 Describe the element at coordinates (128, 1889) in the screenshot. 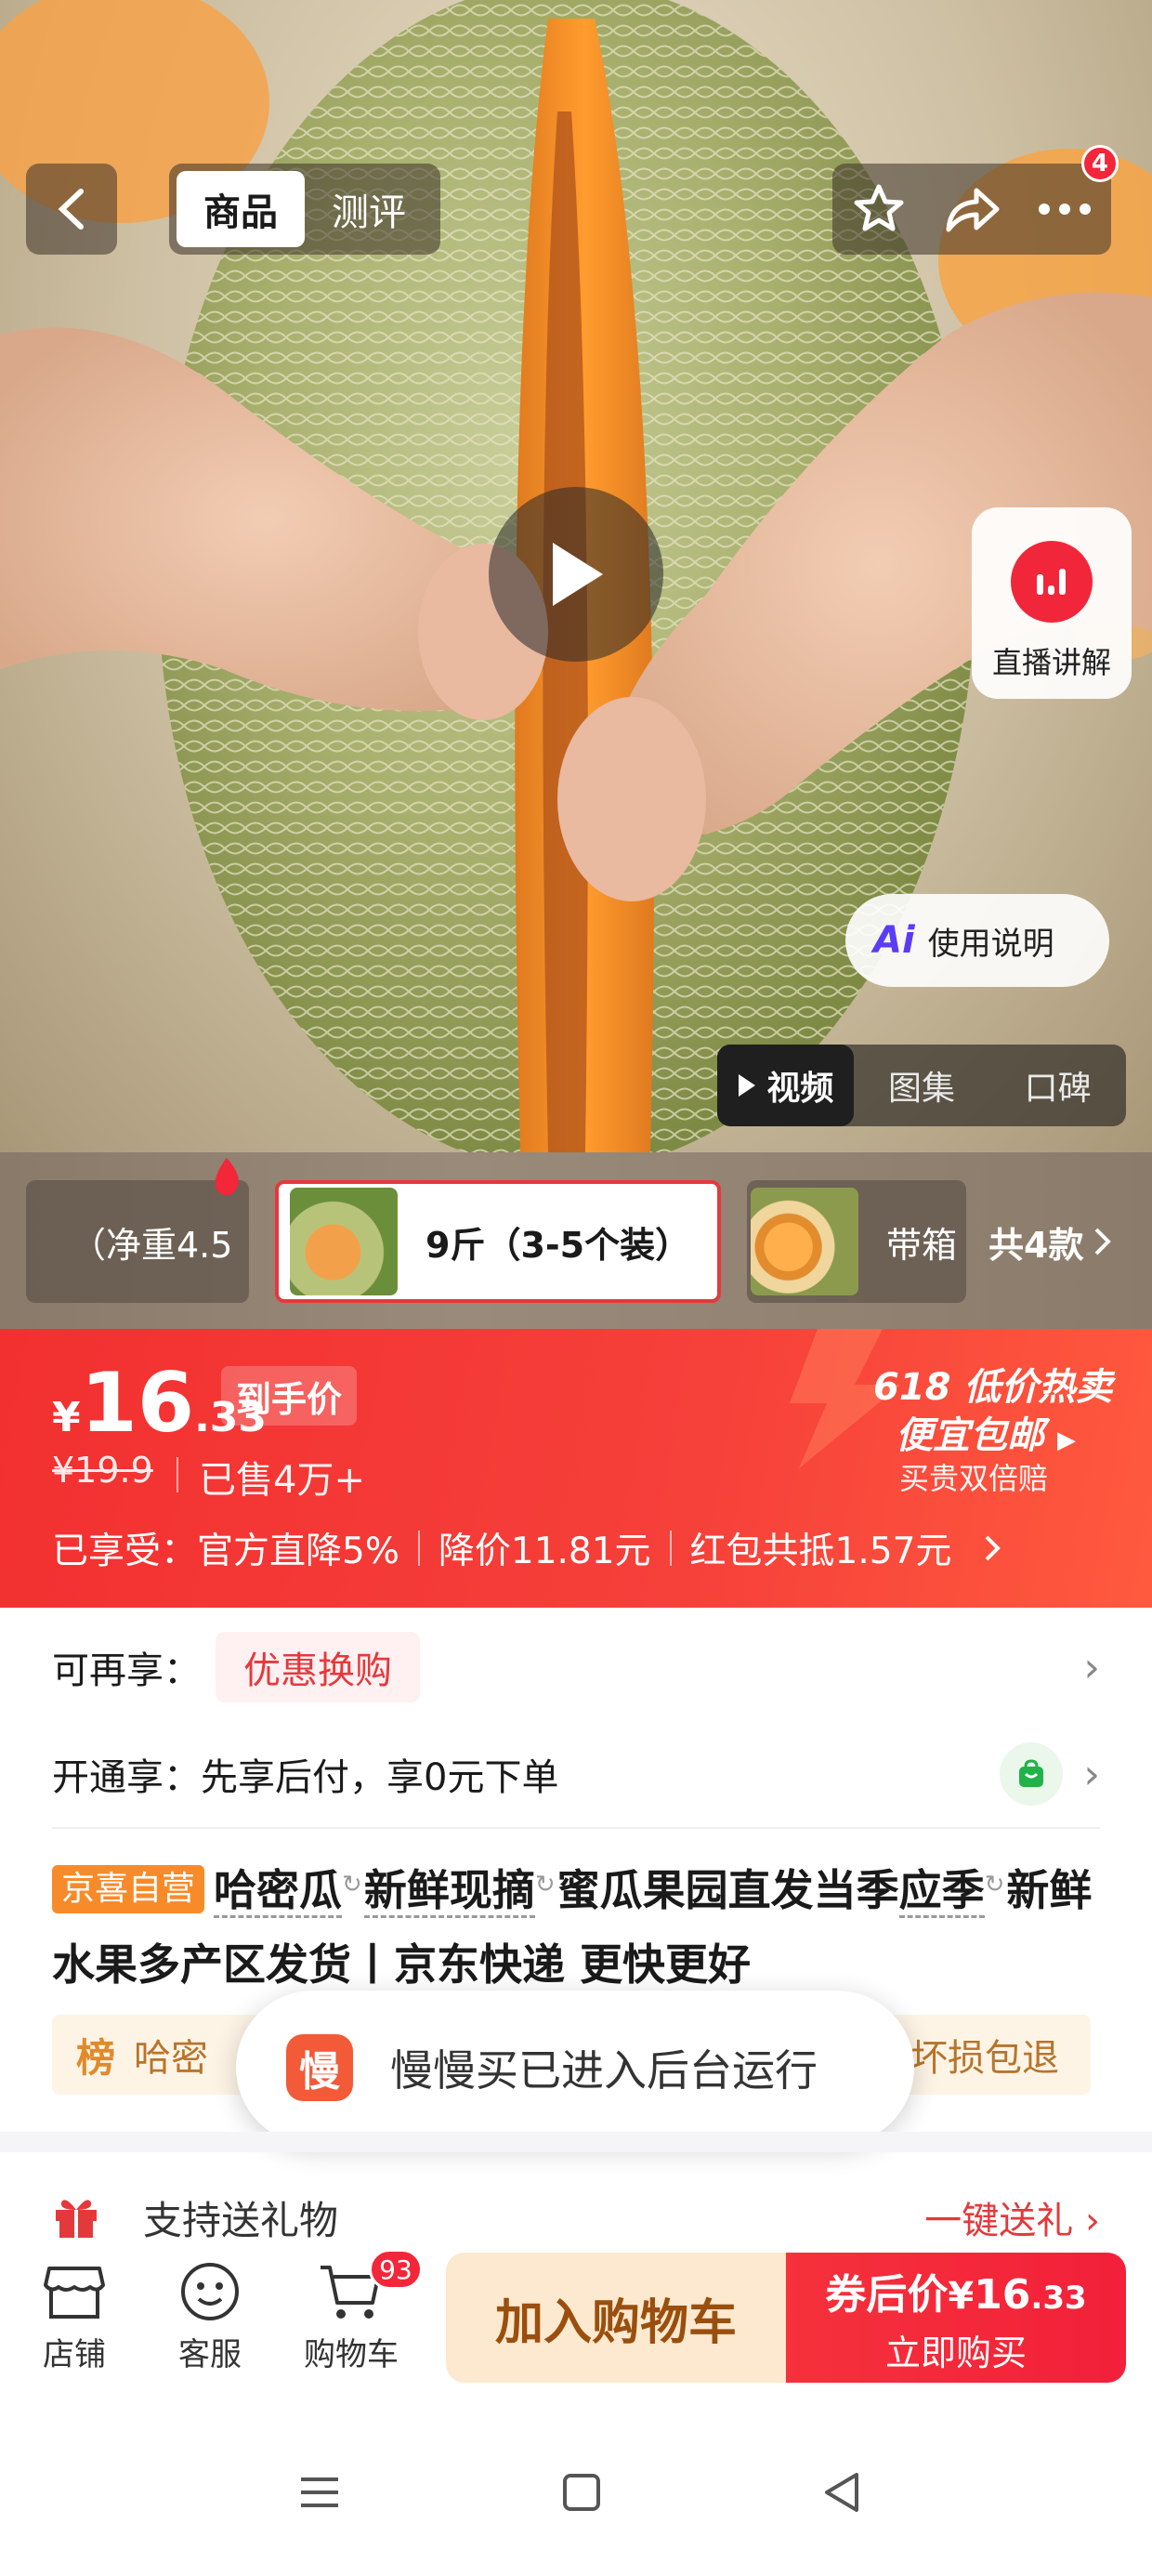

I see `self-operated-badge: 京喜自营` at that location.